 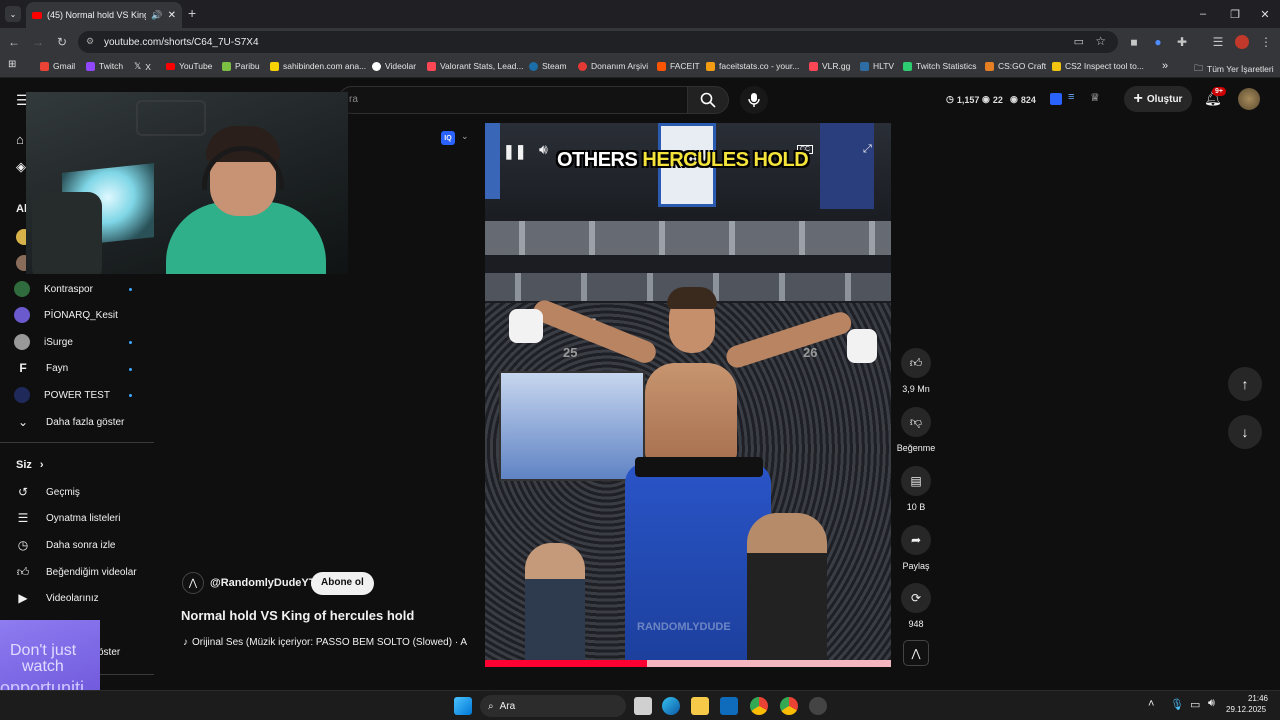 What do you see at coordinates (62, 395) in the screenshot?
I see `sidebar-item-power-test: POWER TEST` at bounding box center [62, 395].